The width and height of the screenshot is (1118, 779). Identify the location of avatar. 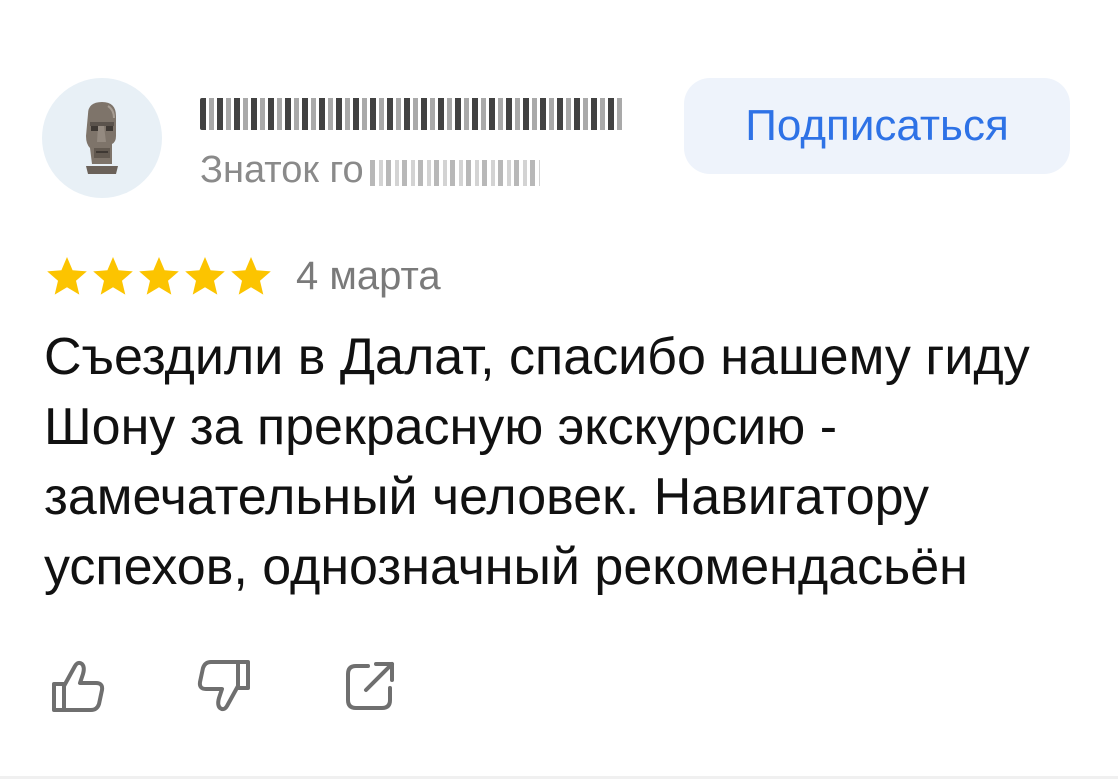
(102, 138).